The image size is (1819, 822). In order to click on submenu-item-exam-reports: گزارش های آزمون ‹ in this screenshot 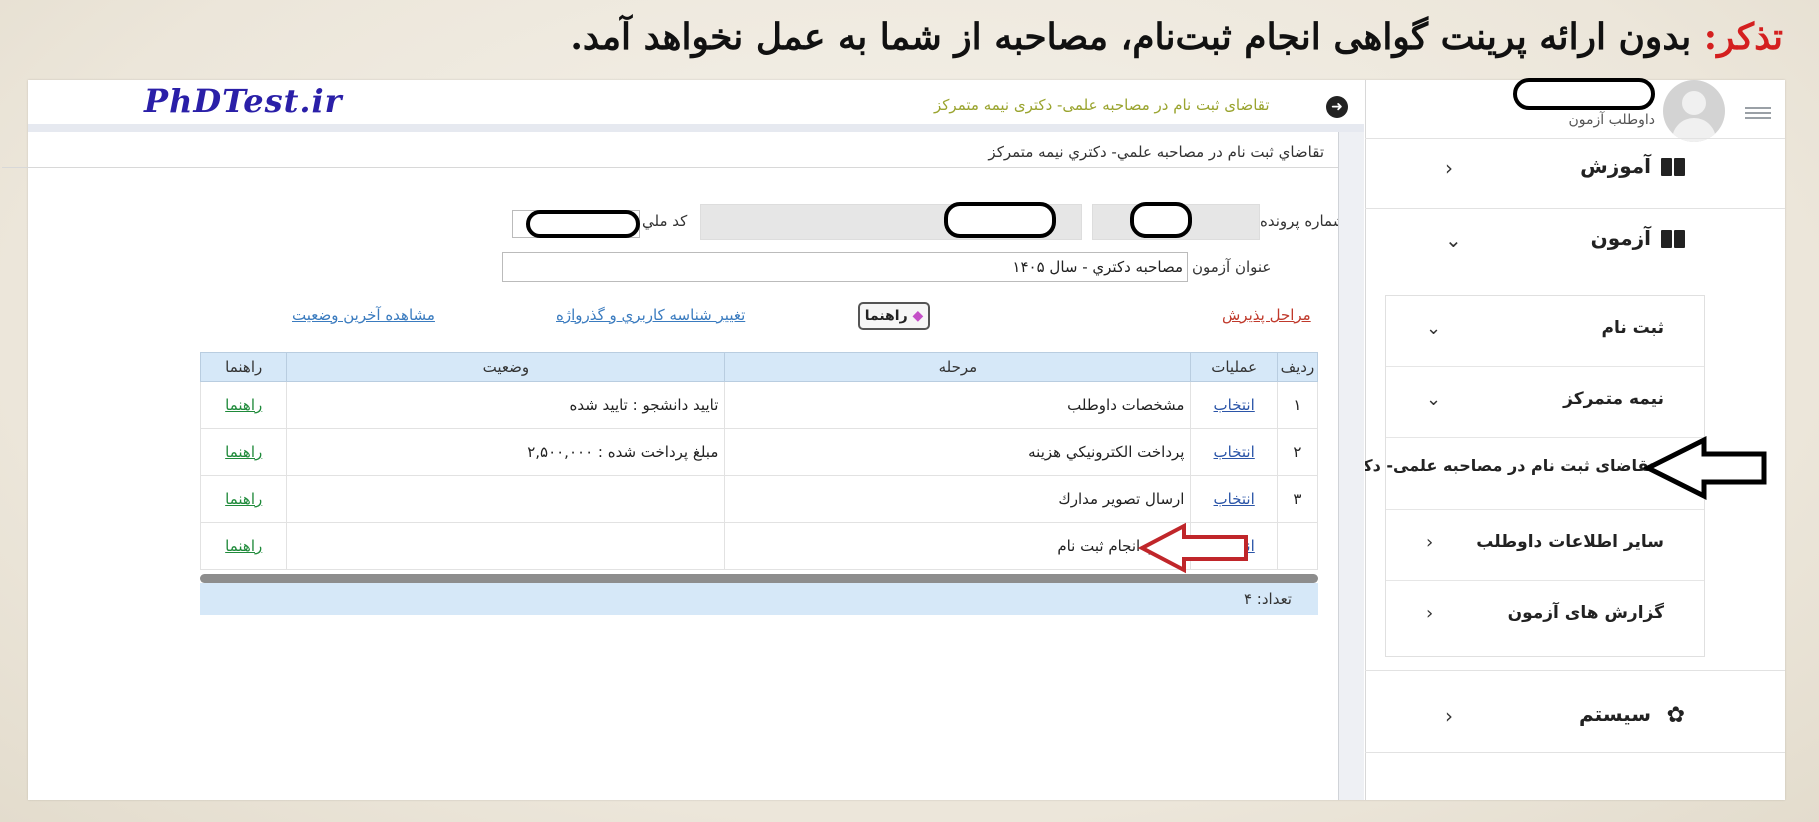, I will do `click(1545, 616)`.